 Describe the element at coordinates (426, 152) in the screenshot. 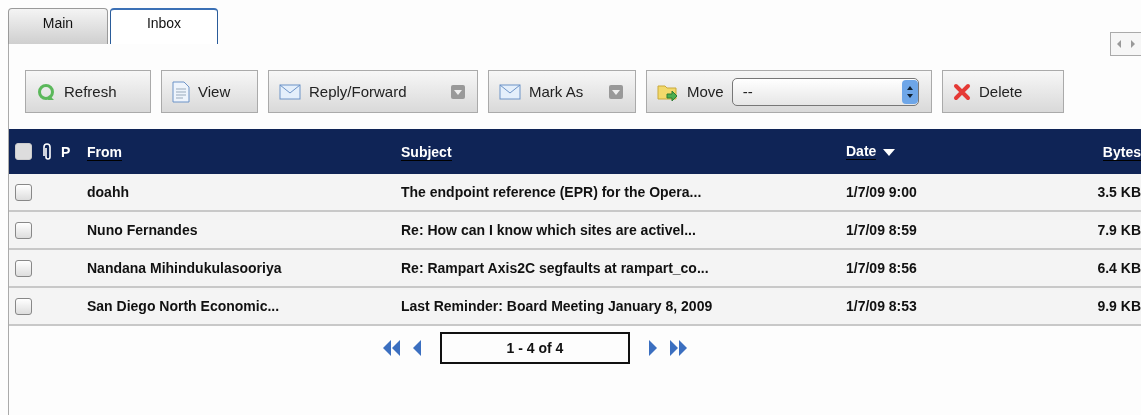

I see `column-header: Subject` at that location.